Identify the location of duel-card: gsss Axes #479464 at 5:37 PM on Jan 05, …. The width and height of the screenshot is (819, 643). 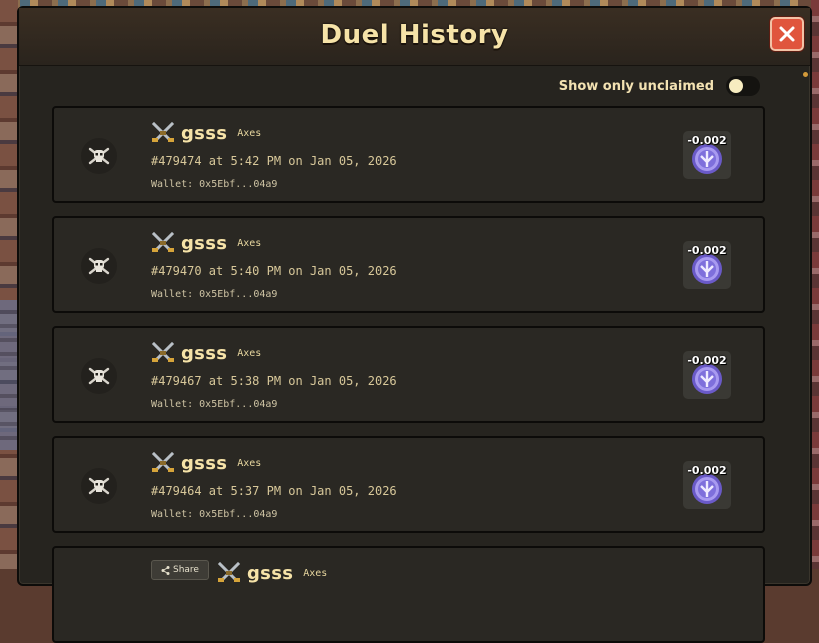
(408, 484).